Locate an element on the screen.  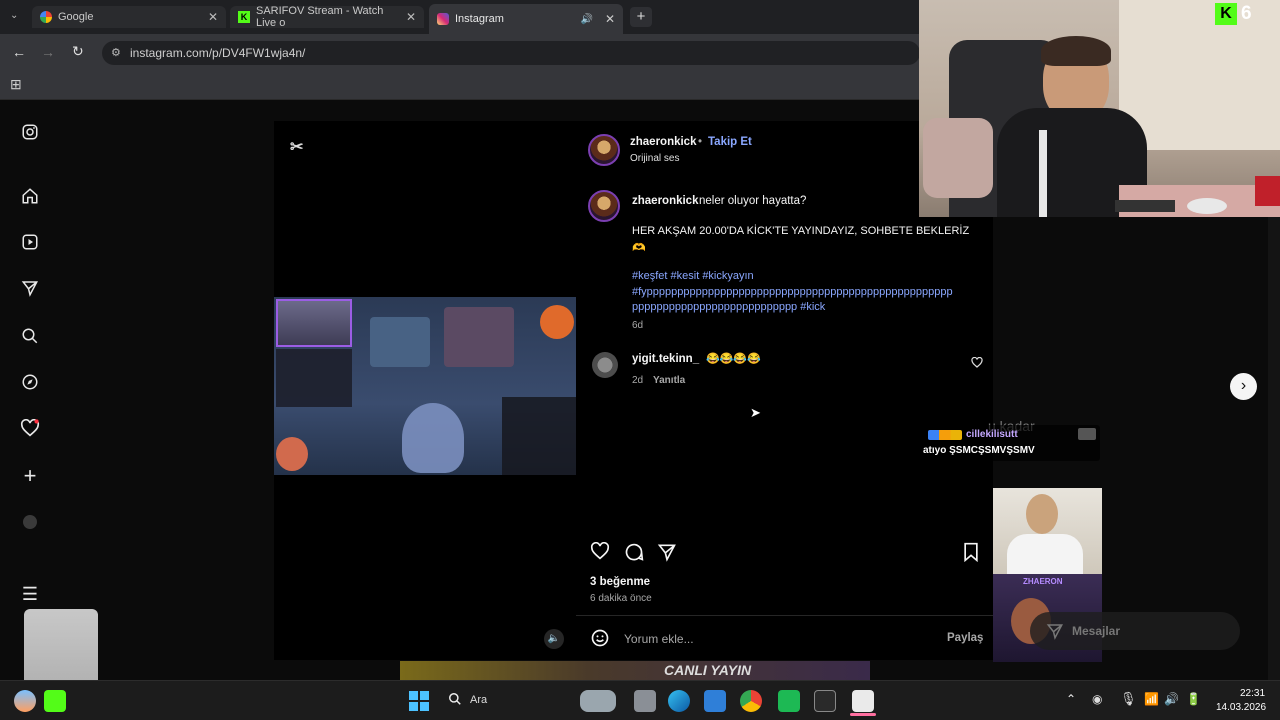
page-scrollbar is located at coordinates (1274, 448).